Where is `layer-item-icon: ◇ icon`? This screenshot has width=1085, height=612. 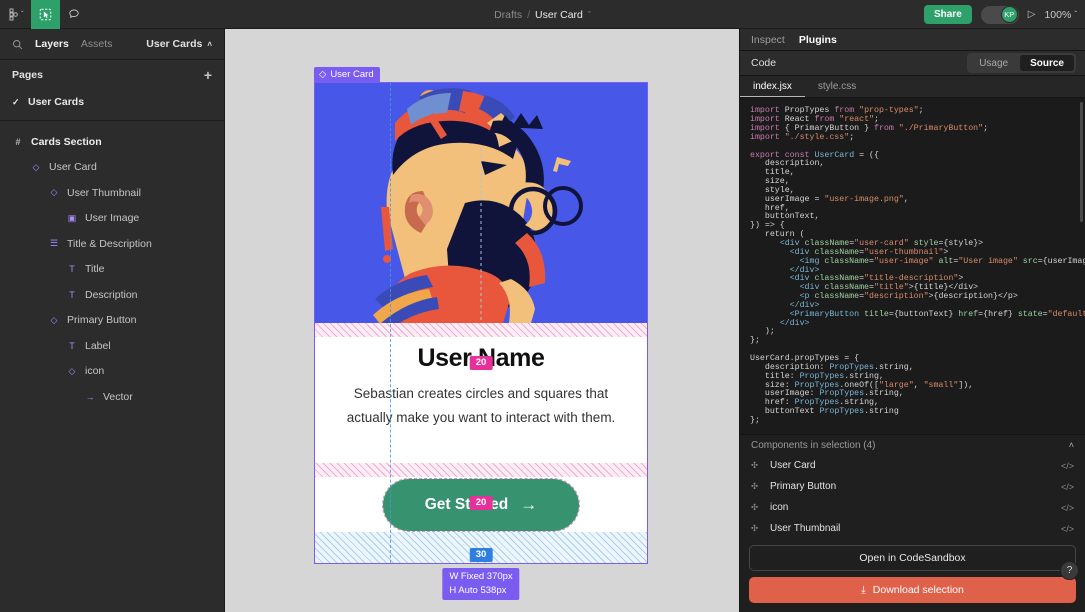 layer-item-icon: ◇ icon is located at coordinates (112, 372).